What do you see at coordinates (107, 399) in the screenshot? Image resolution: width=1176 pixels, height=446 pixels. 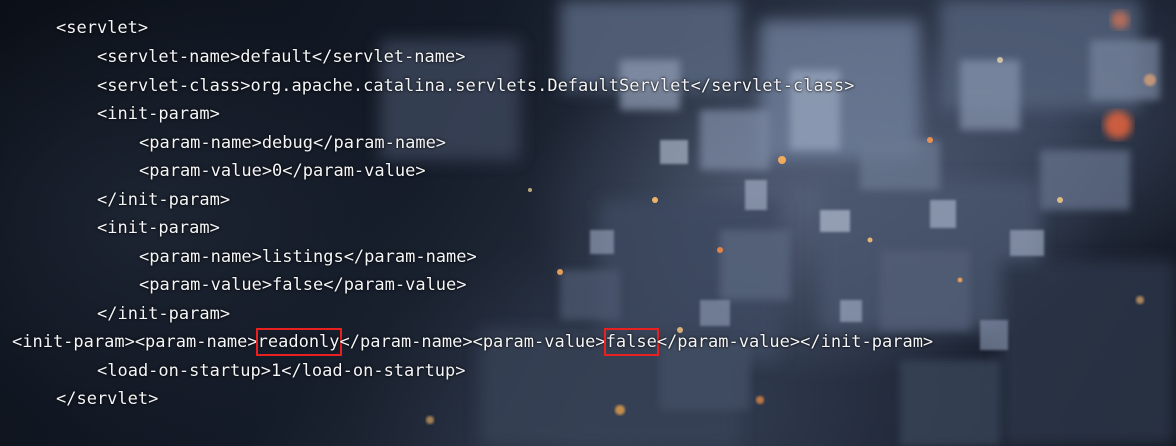 I see `code-line: </servlet>` at bounding box center [107, 399].